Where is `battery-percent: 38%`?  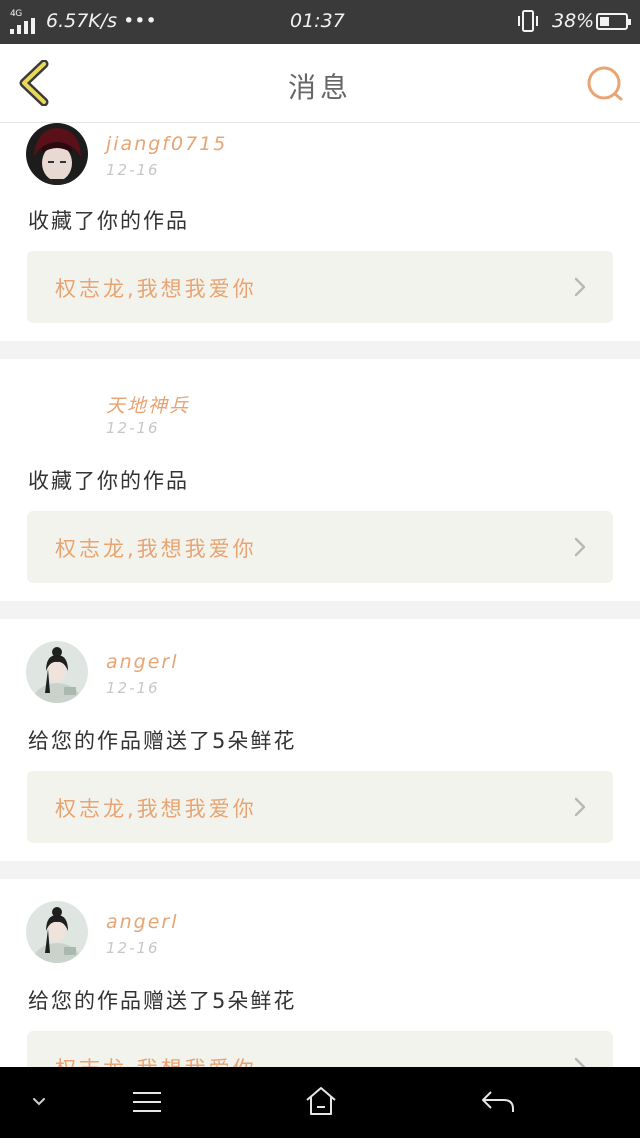
battery-percent: 38% is located at coordinates (573, 21).